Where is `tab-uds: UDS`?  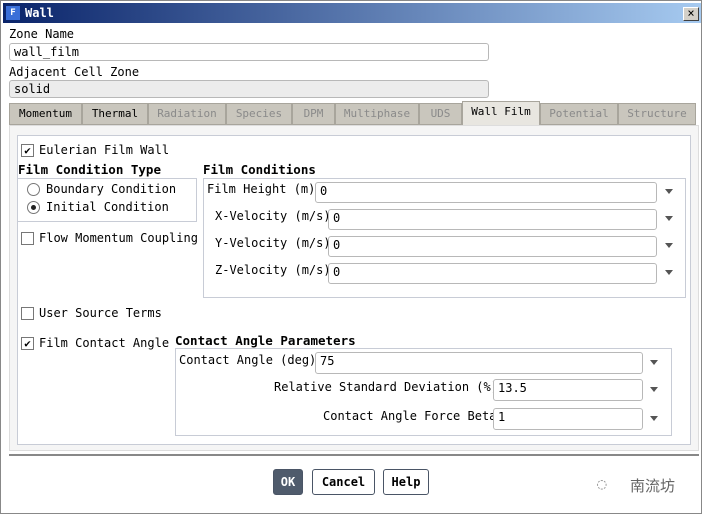 tab-uds: UDS is located at coordinates (440, 114).